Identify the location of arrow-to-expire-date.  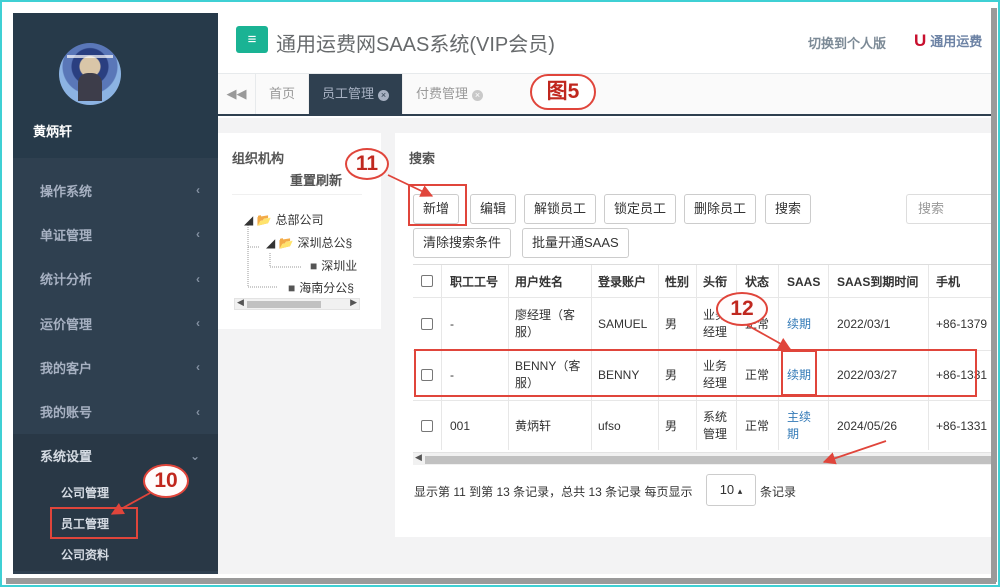
(854, 452).